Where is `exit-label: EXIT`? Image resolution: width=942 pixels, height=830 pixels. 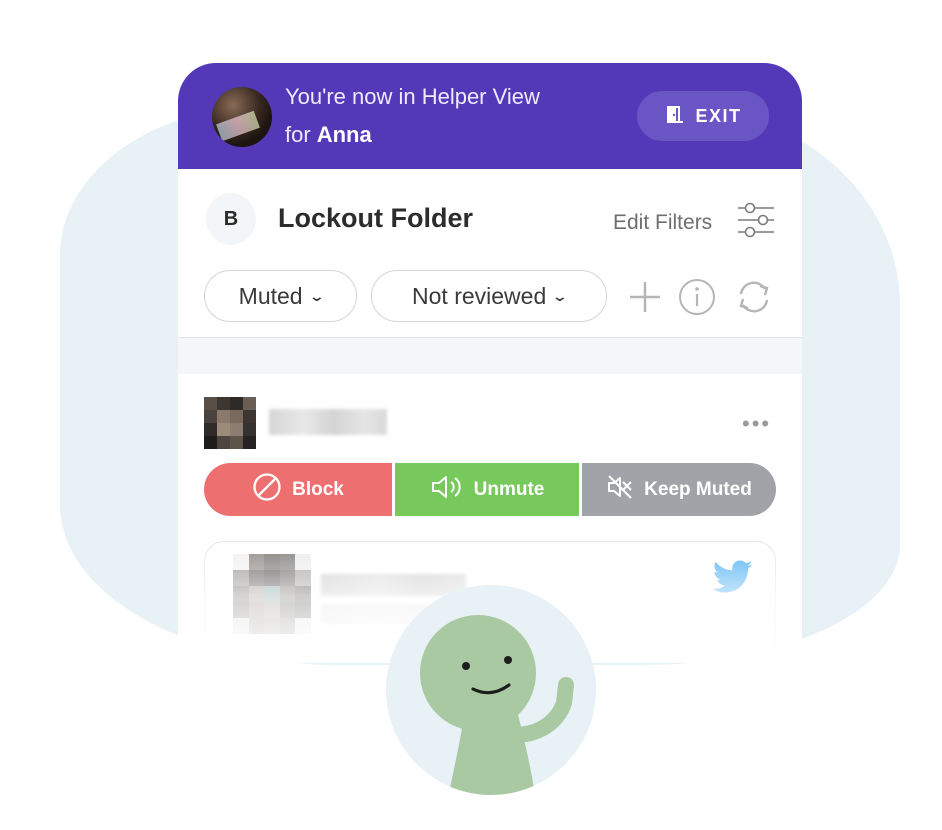 exit-label: EXIT is located at coordinates (718, 115).